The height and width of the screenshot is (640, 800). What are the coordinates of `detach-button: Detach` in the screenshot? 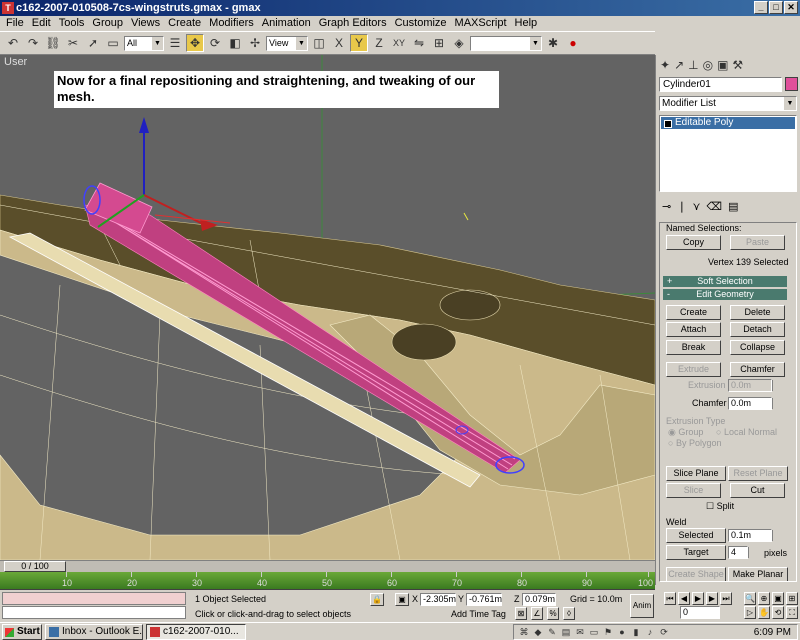 It's located at (757, 329).